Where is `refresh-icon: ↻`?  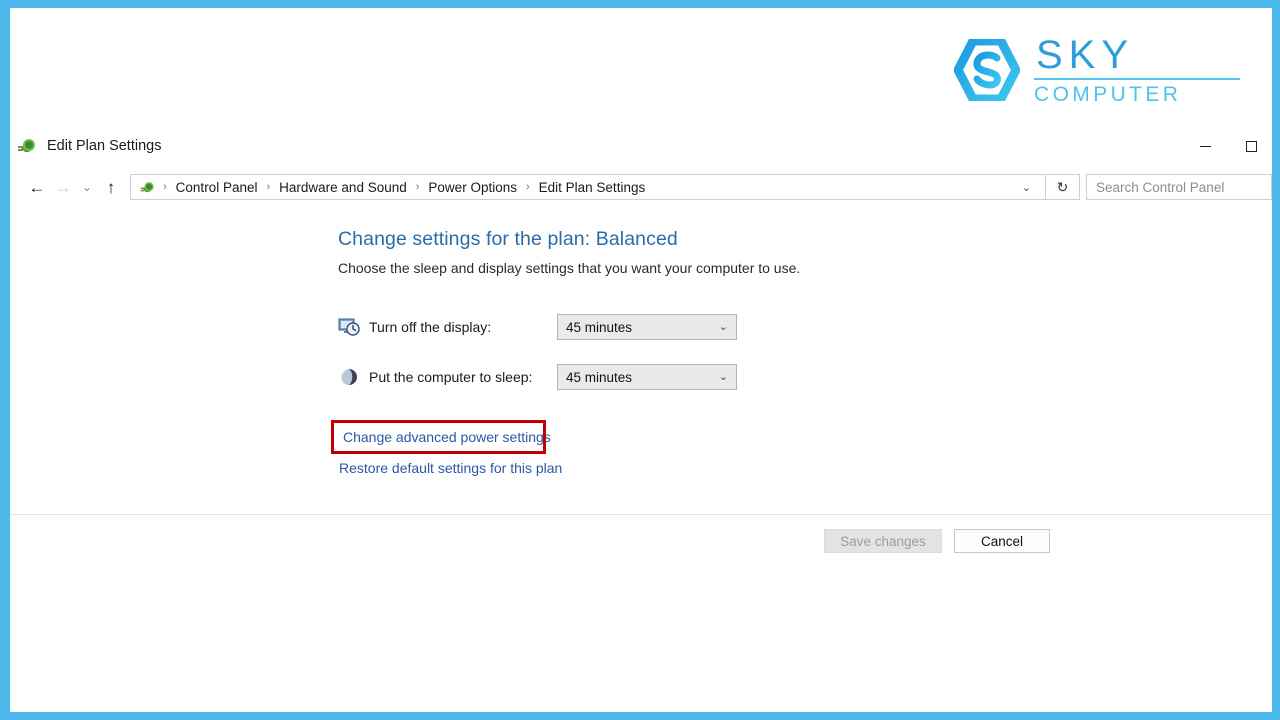
refresh-icon: ↻ is located at coordinates (1062, 187).